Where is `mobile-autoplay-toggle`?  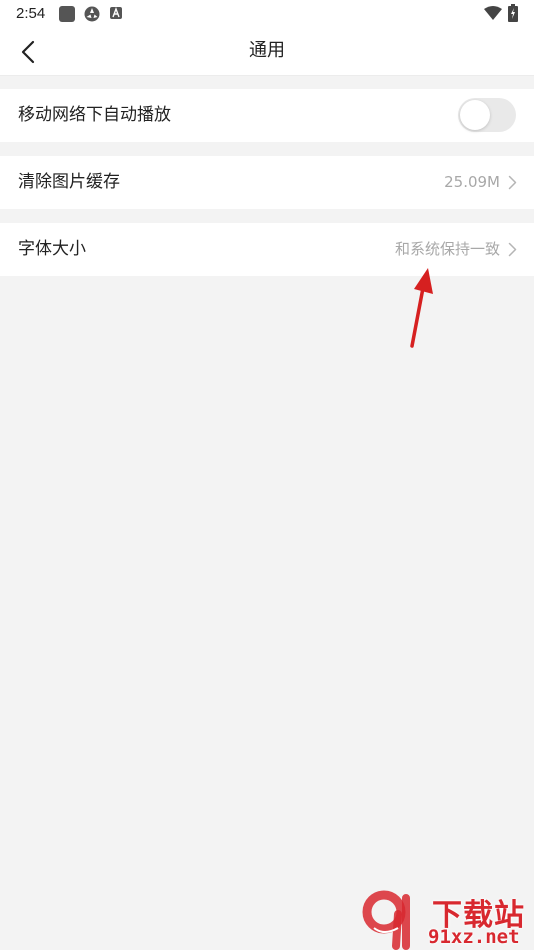 mobile-autoplay-toggle is located at coordinates (487, 115).